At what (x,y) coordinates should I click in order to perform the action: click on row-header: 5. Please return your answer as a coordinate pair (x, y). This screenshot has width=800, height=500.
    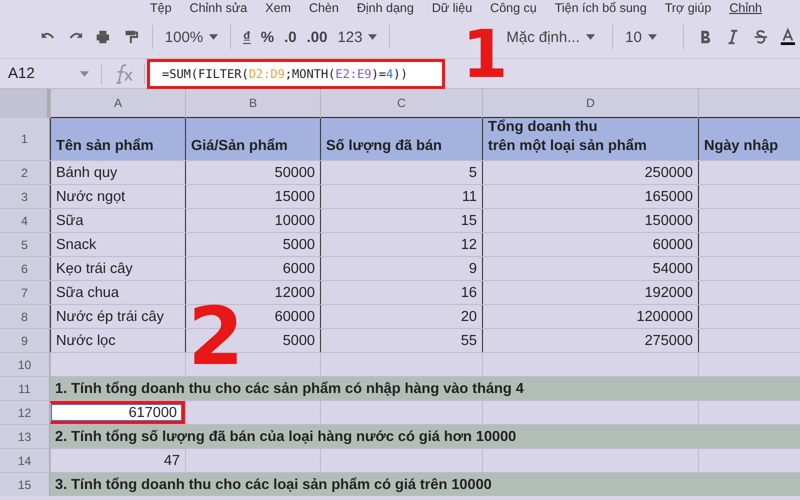
    Looking at the image, I should click on (25, 244).